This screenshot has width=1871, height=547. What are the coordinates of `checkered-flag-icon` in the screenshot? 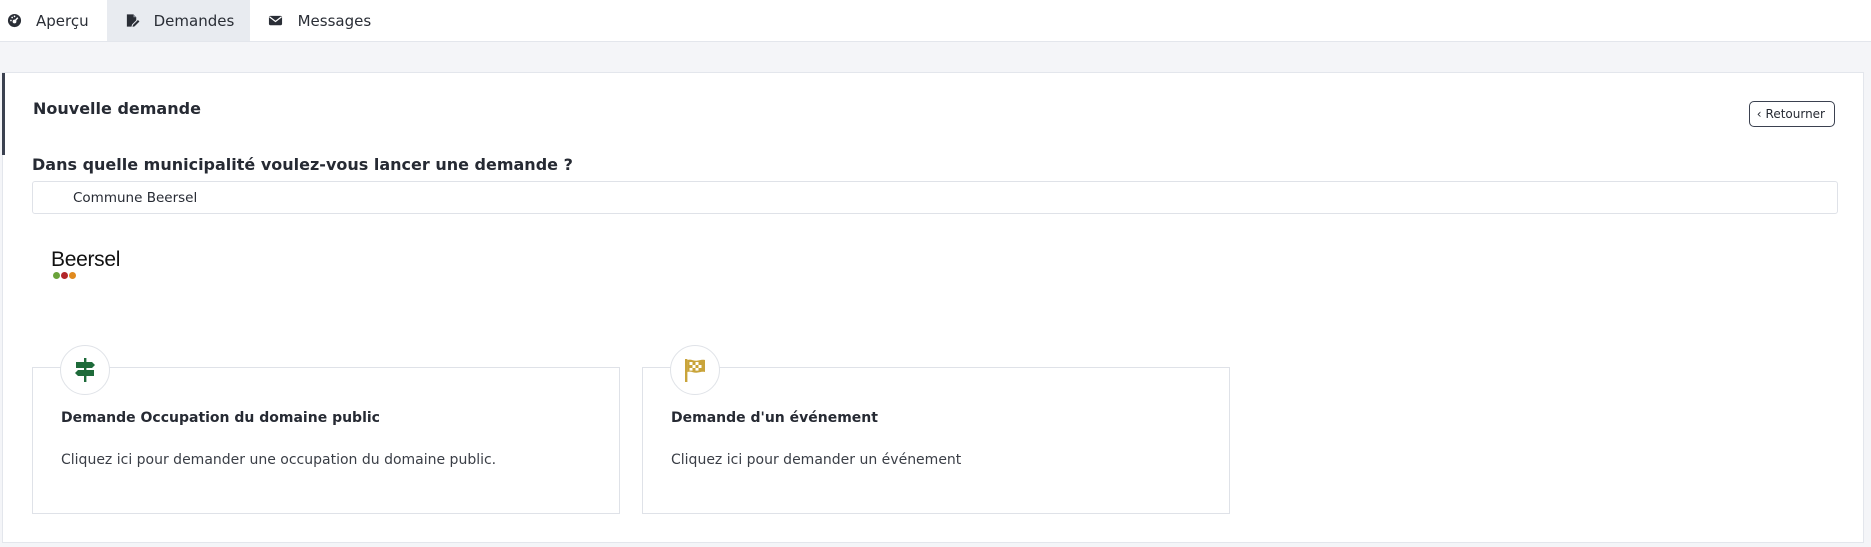 It's located at (695, 370).